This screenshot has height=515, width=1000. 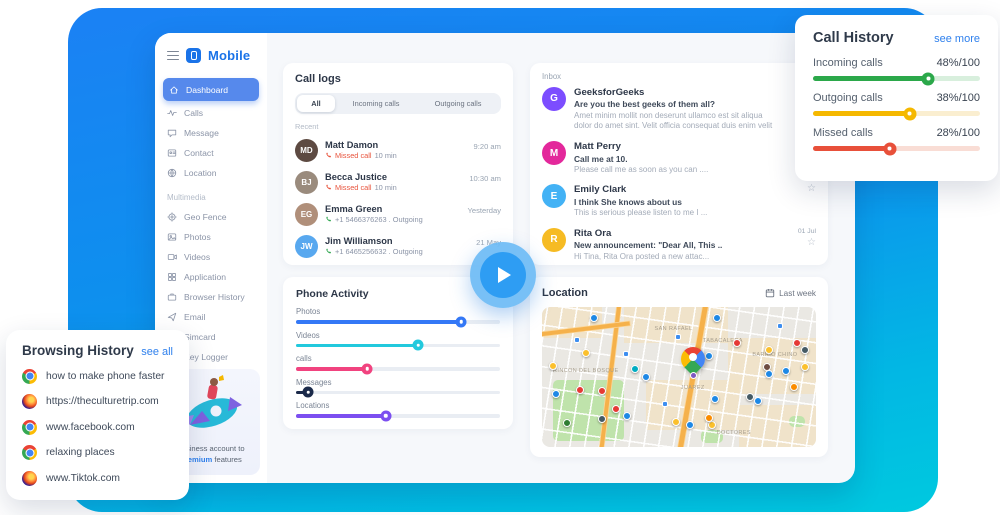 What do you see at coordinates (645, 104) in the screenshot?
I see `message-subject: Are you the best geeks of them all?` at bounding box center [645, 104].